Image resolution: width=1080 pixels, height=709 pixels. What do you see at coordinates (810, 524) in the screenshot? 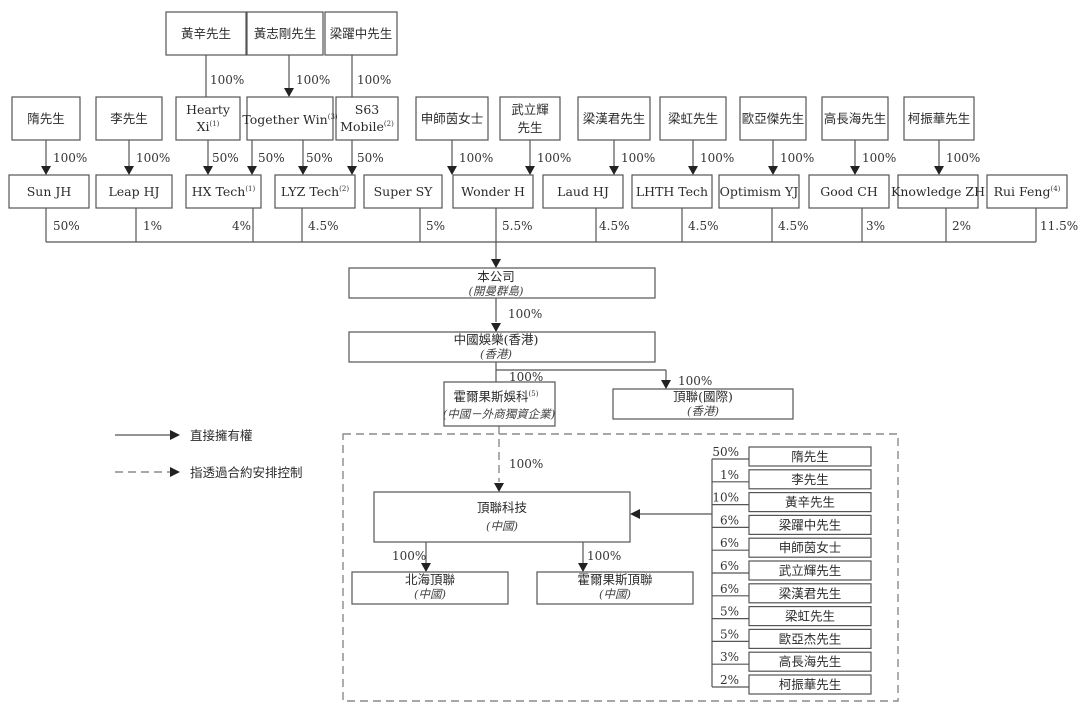
I see `registered-holder-name: 梁躍中先生` at bounding box center [810, 524].